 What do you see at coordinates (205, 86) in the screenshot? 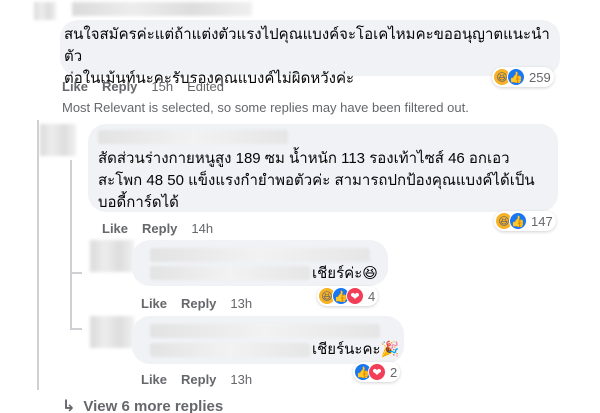
I see `edited-label: Edited` at bounding box center [205, 86].